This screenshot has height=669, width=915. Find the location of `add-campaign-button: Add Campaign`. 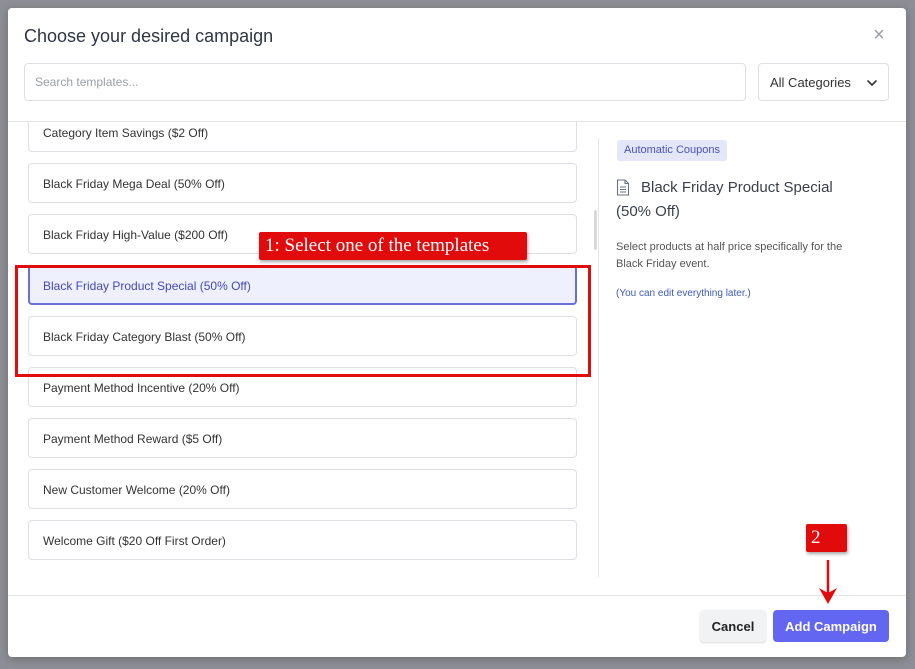

add-campaign-button: Add Campaign is located at coordinates (831, 626).